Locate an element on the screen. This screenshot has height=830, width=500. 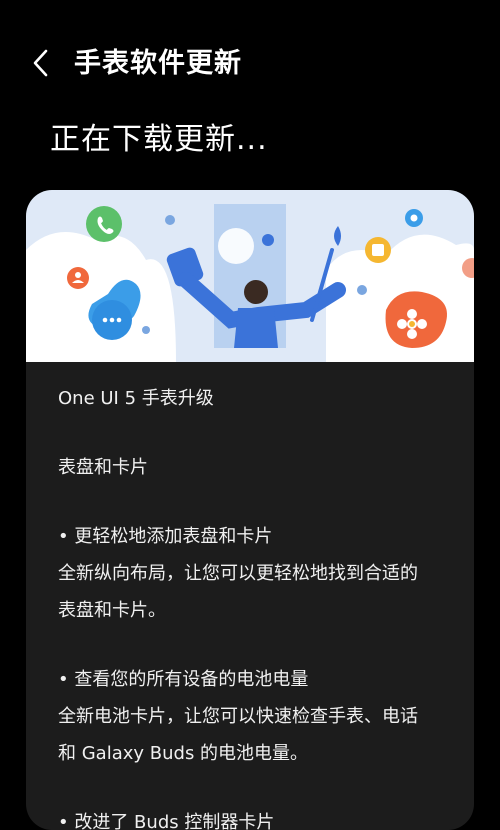
bullet-2-text: 全新电池卡片，让您可以快速检查手表、电话 is located at coordinates (238, 716).